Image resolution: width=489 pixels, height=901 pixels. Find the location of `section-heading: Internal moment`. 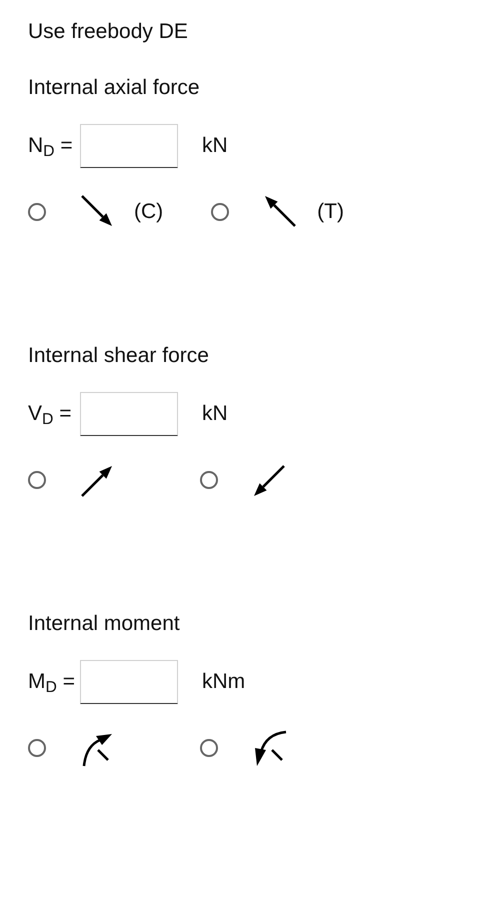

section-heading: Internal moment is located at coordinates (104, 624).